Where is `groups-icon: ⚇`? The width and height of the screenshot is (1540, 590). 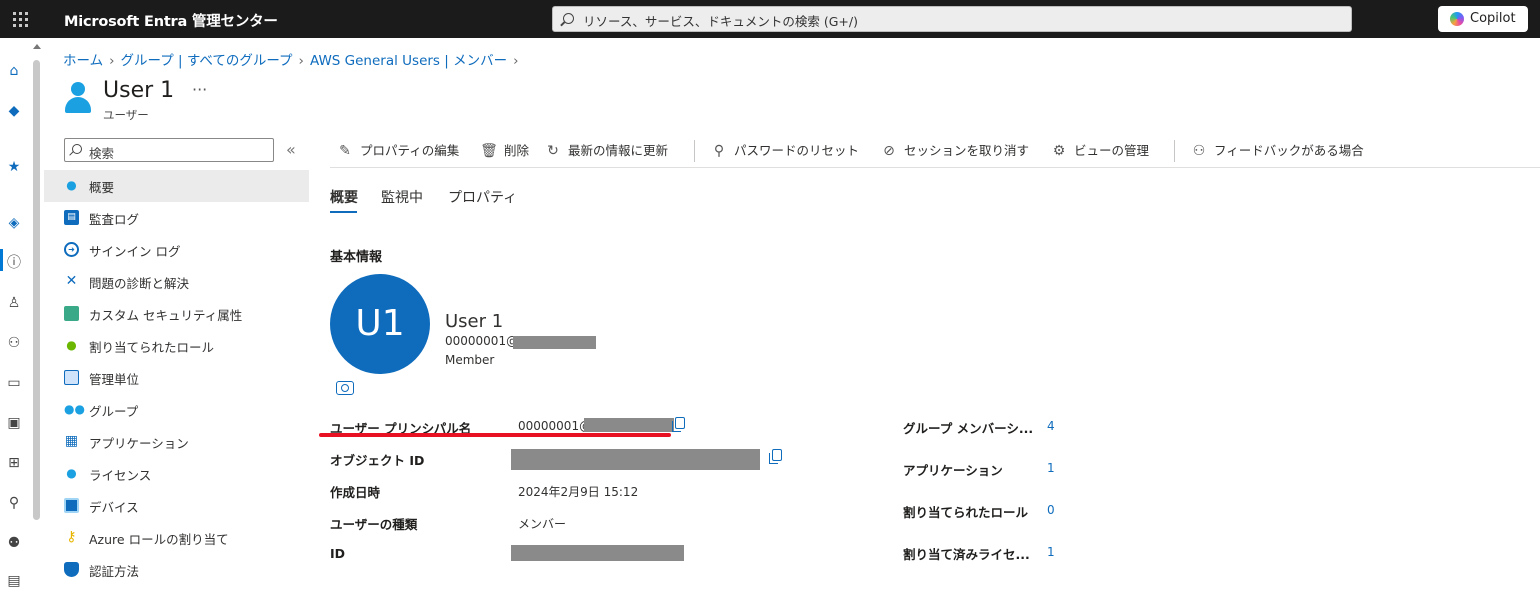
groups-icon: ⚇ is located at coordinates (14, 343).